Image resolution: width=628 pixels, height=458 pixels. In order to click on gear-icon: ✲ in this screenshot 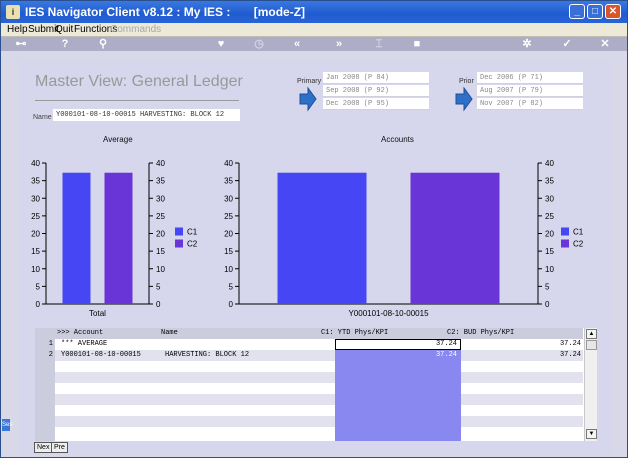, I will do `click(527, 44)`.